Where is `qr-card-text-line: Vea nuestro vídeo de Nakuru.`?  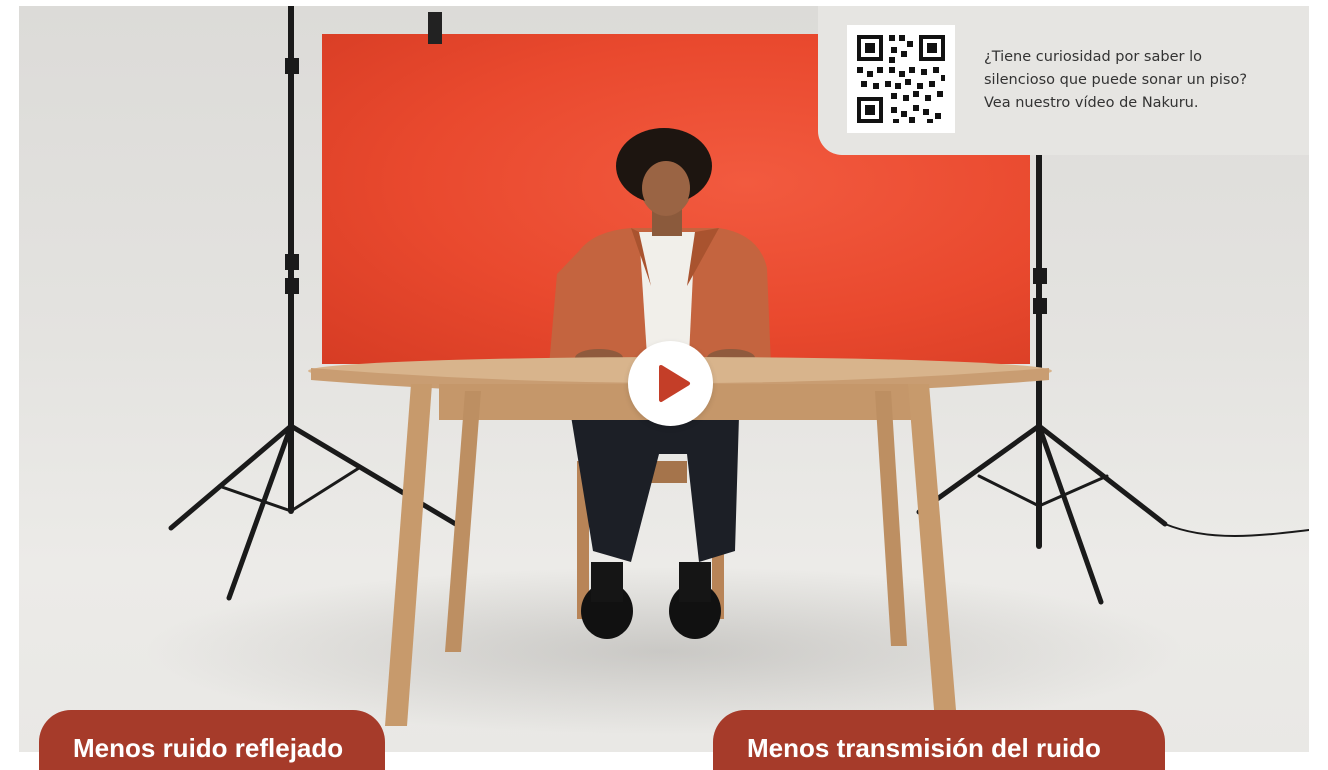
qr-card-text-line: Vea nuestro vídeo de Nakuru. is located at coordinates (1091, 103).